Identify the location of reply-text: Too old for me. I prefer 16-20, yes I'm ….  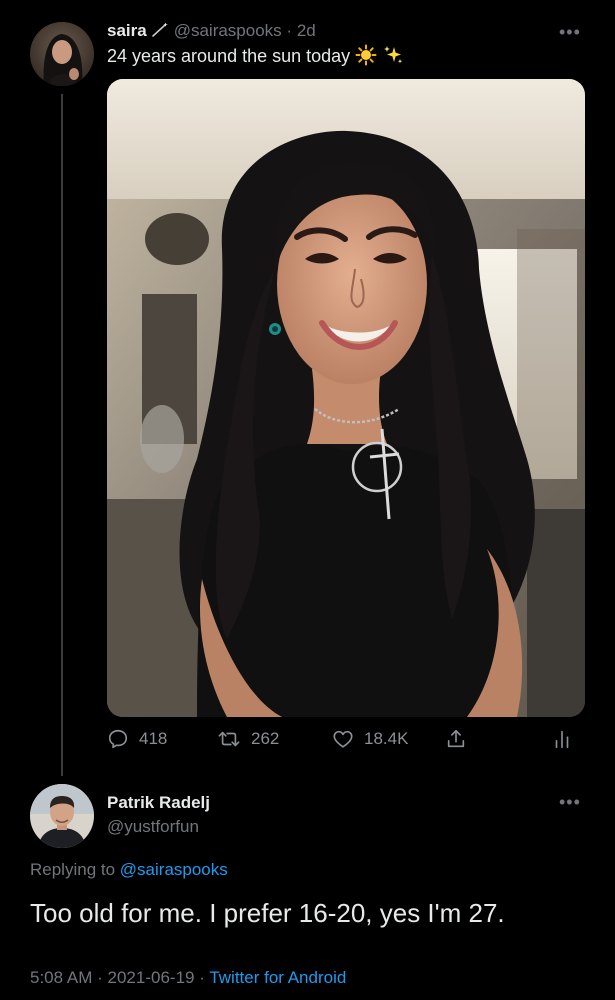
(267, 913).